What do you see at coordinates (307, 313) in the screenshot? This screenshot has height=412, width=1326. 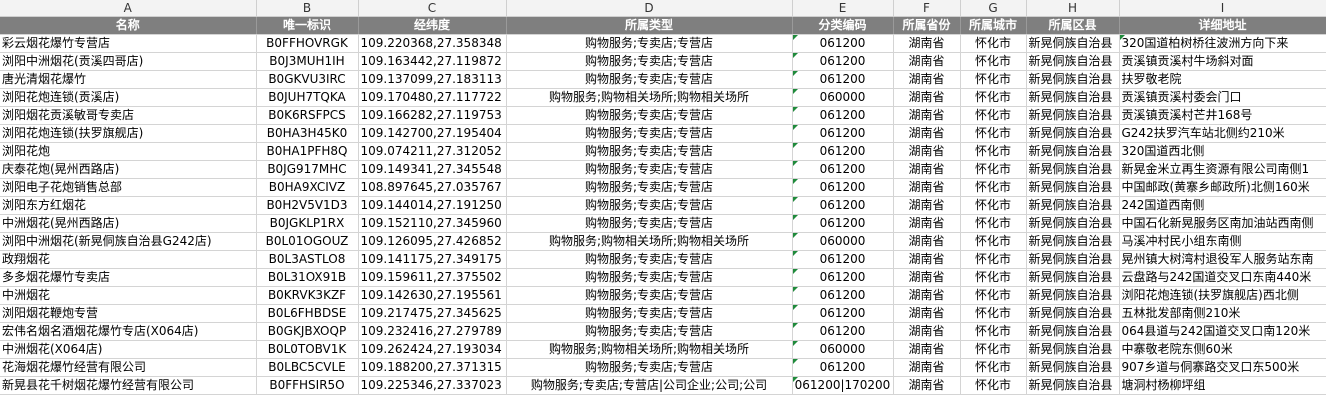 I see `cell-id: B0L6FHBDSE` at bounding box center [307, 313].